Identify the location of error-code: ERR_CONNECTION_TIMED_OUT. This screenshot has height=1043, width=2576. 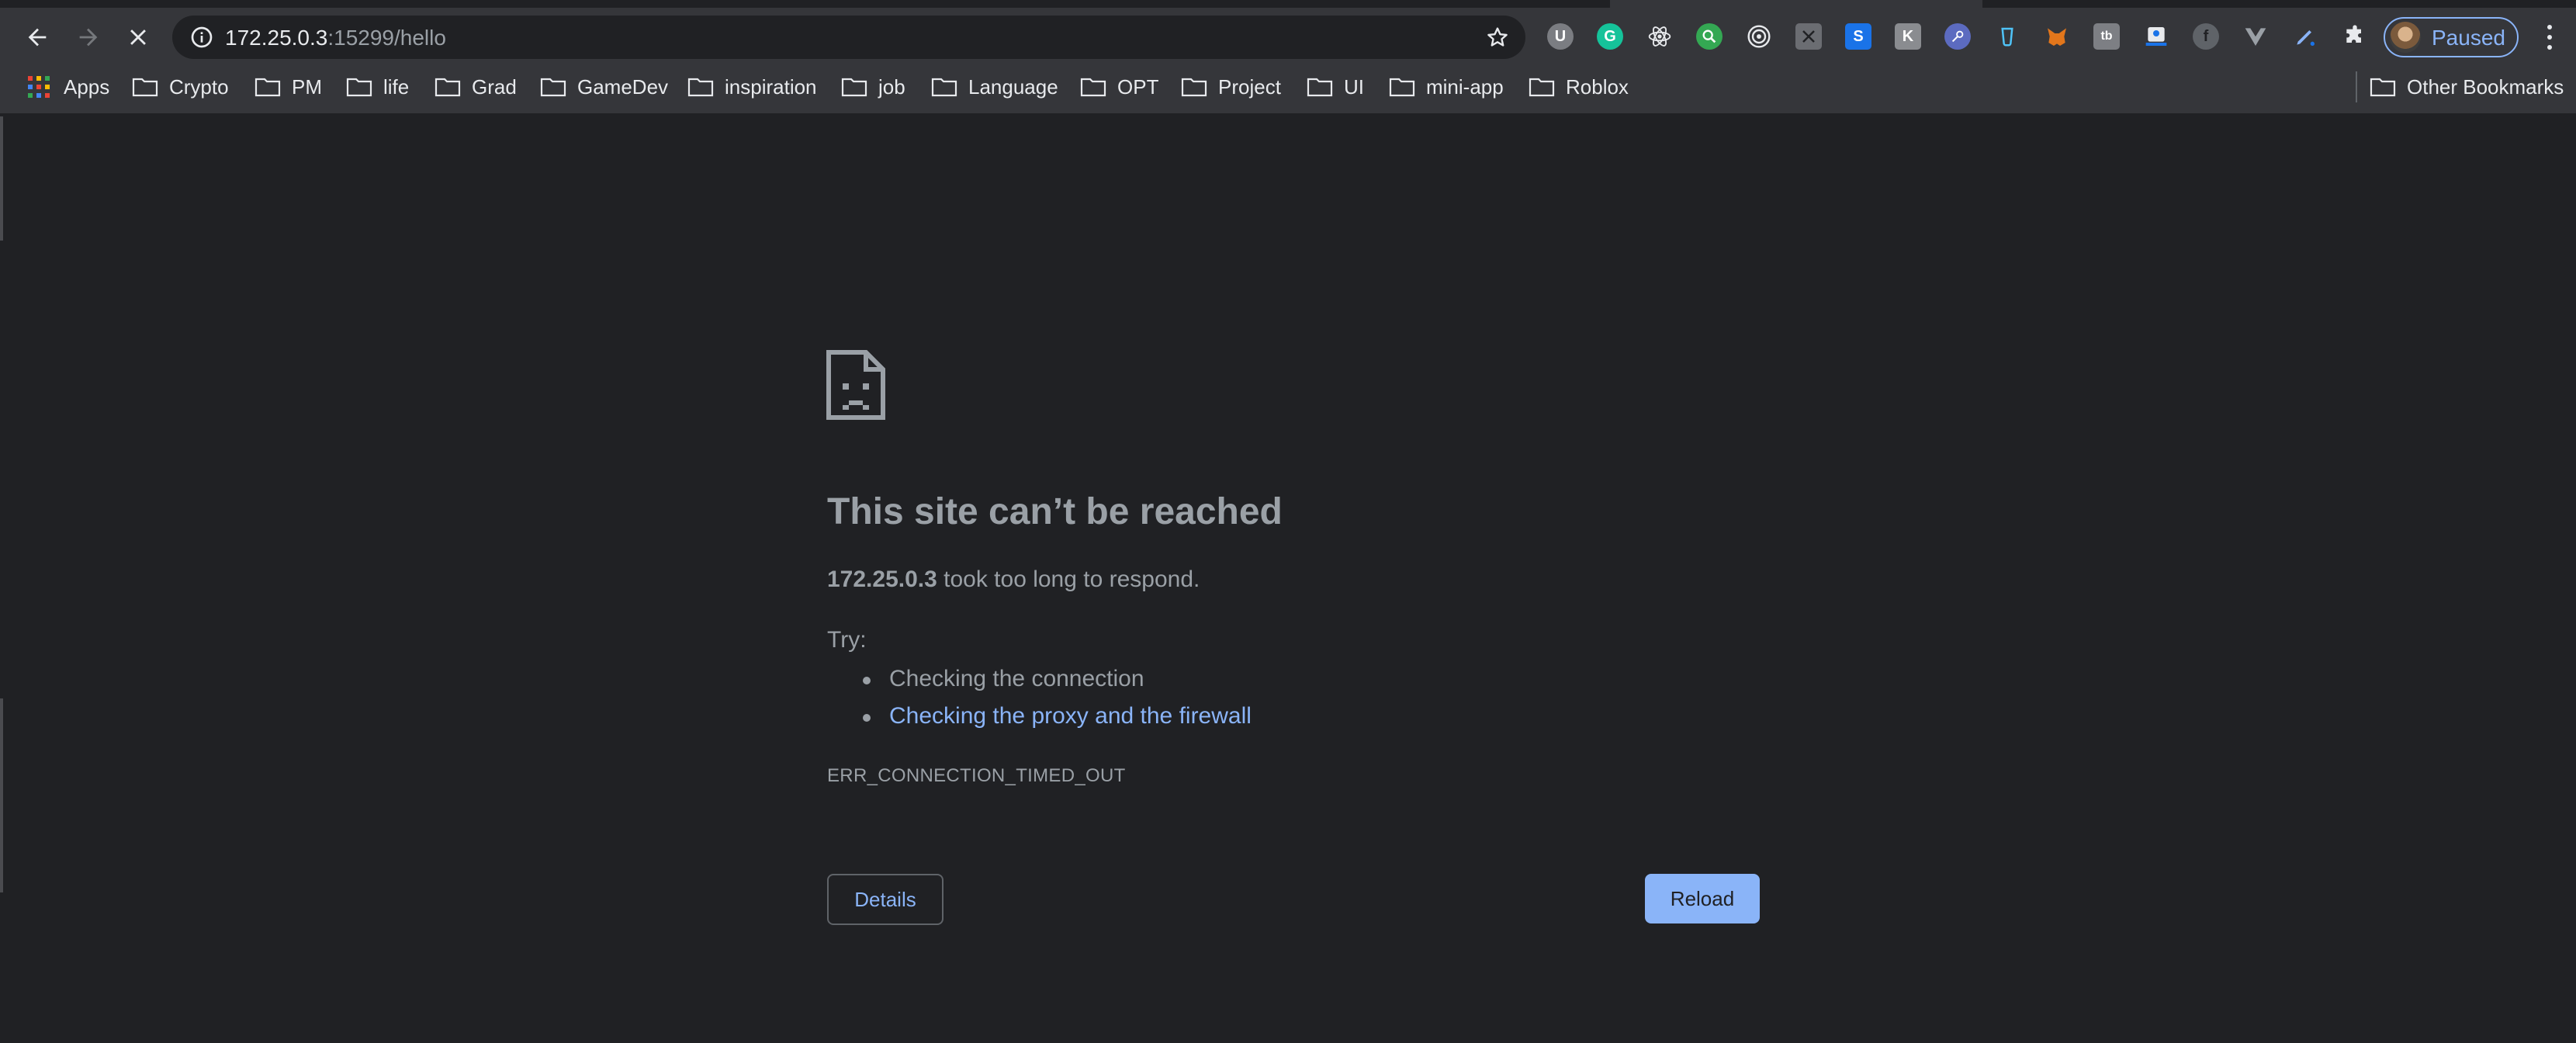
(976, 775).